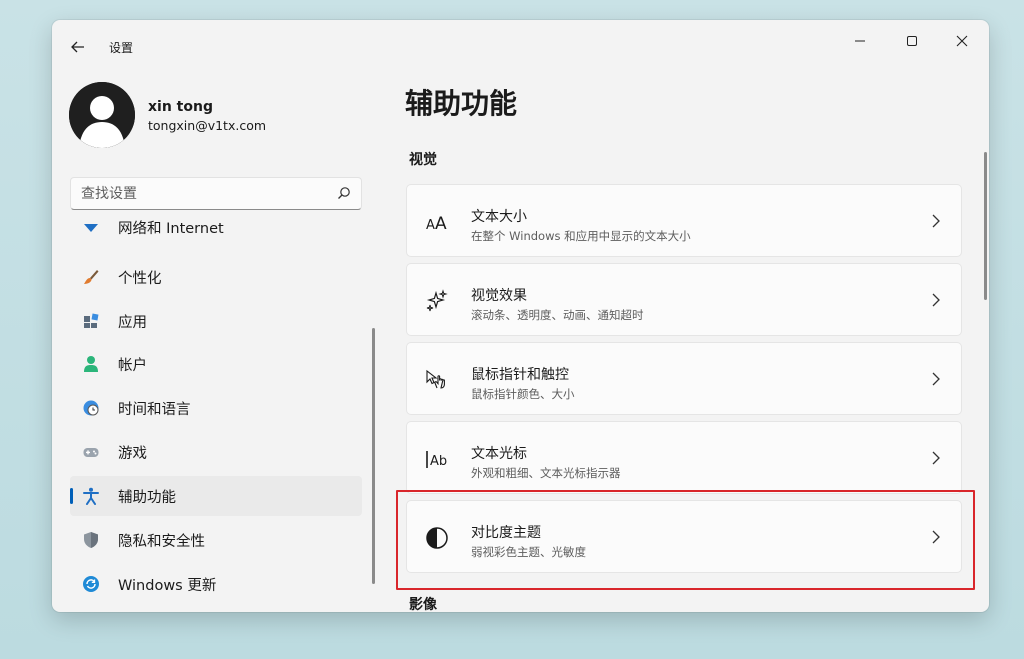  I want to click on close-button, so click(962, 41).